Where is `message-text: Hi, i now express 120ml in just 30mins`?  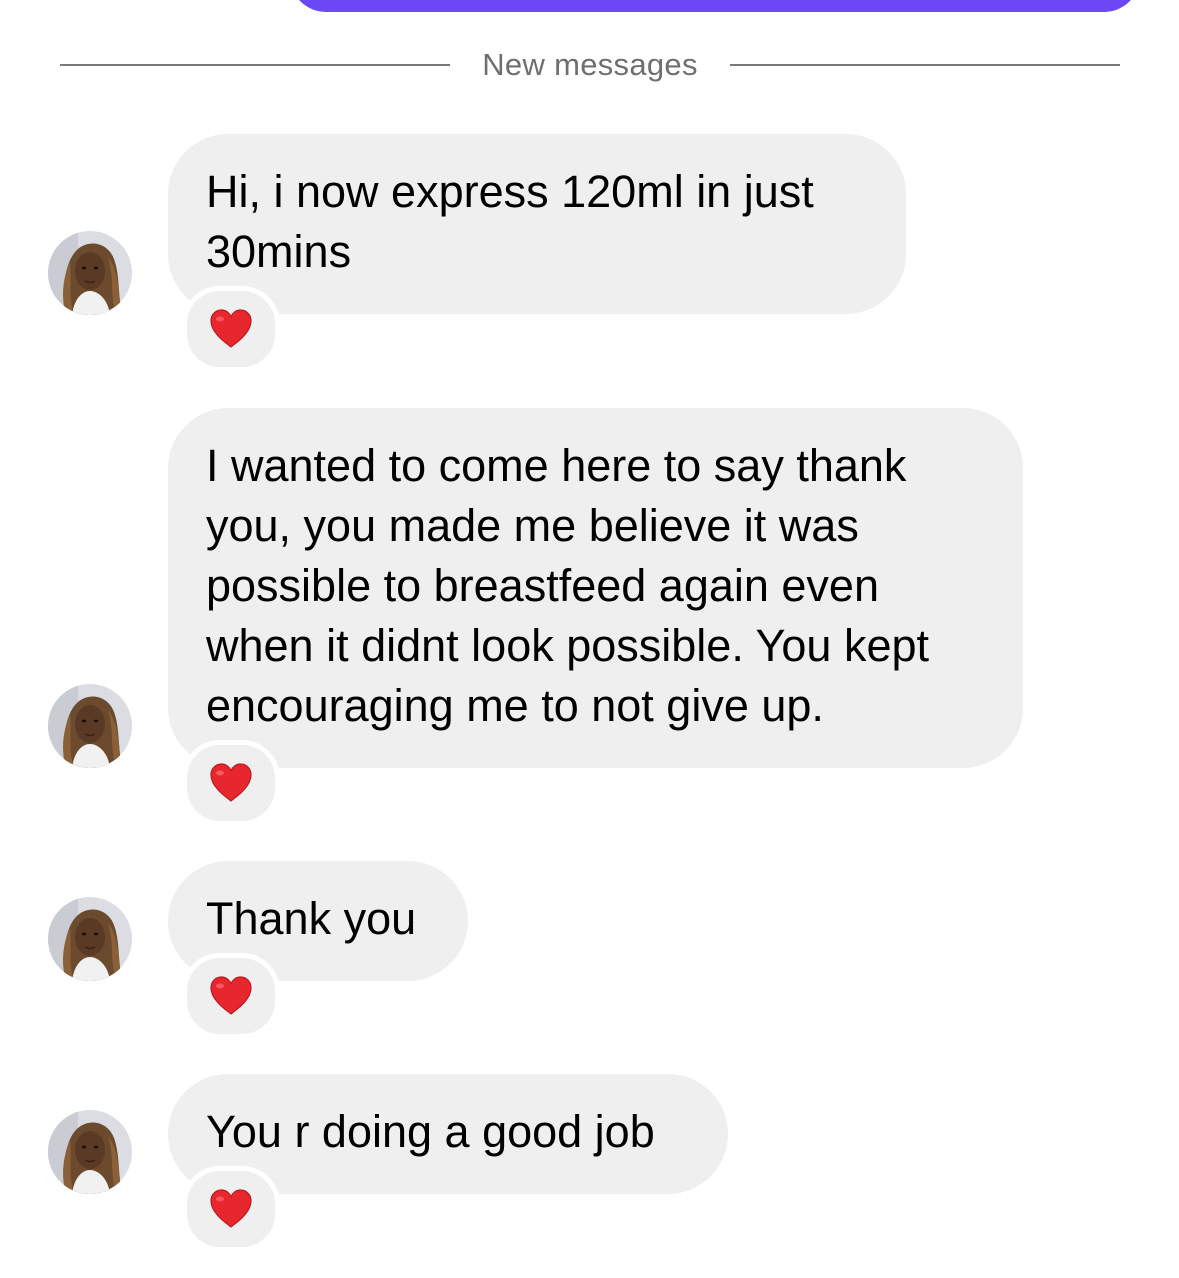
message-text: Hi, i now express 120ml in just 30mins is located at coordinates (510, 221).